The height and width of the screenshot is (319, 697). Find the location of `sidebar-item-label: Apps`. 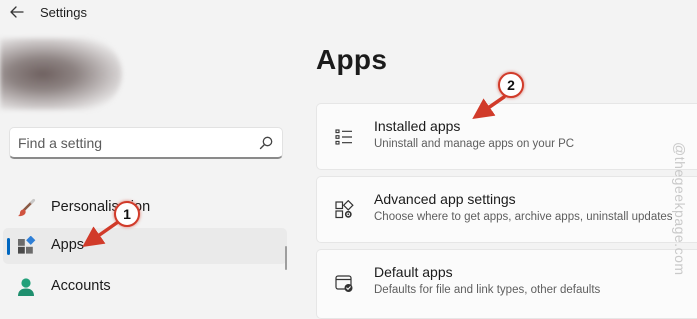

sidebar-item-label: Apps is located at coordinates (68, 245).